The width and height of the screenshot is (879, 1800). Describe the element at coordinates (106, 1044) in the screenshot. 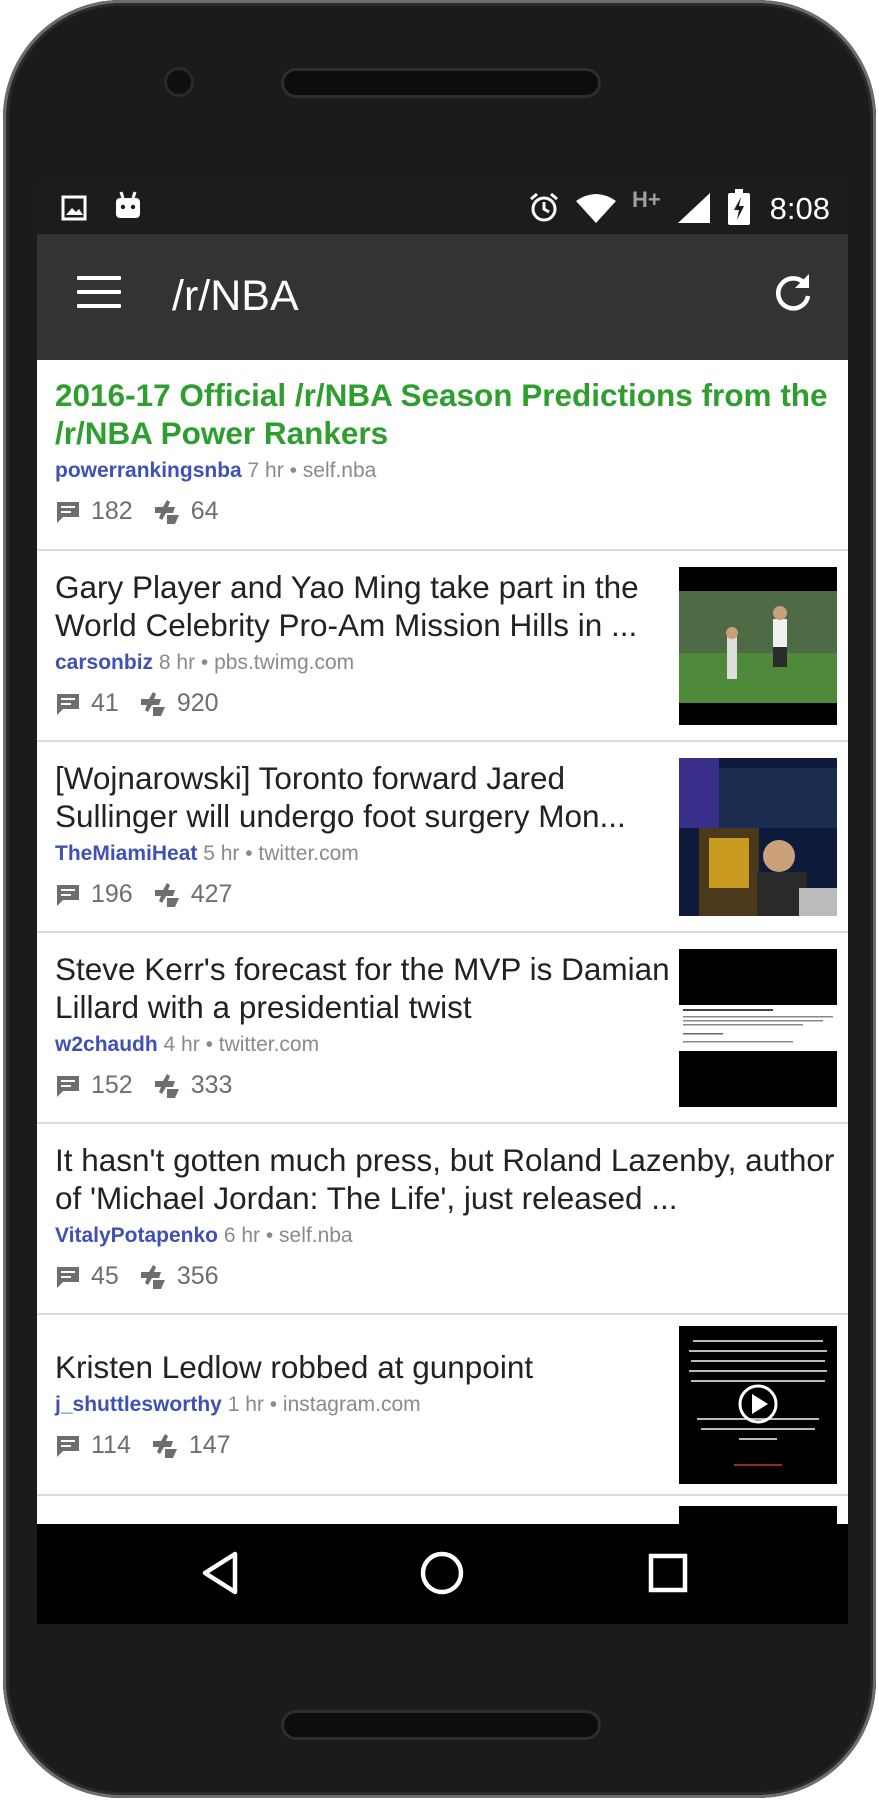

I see `post-author: w2chaudh` at that location.